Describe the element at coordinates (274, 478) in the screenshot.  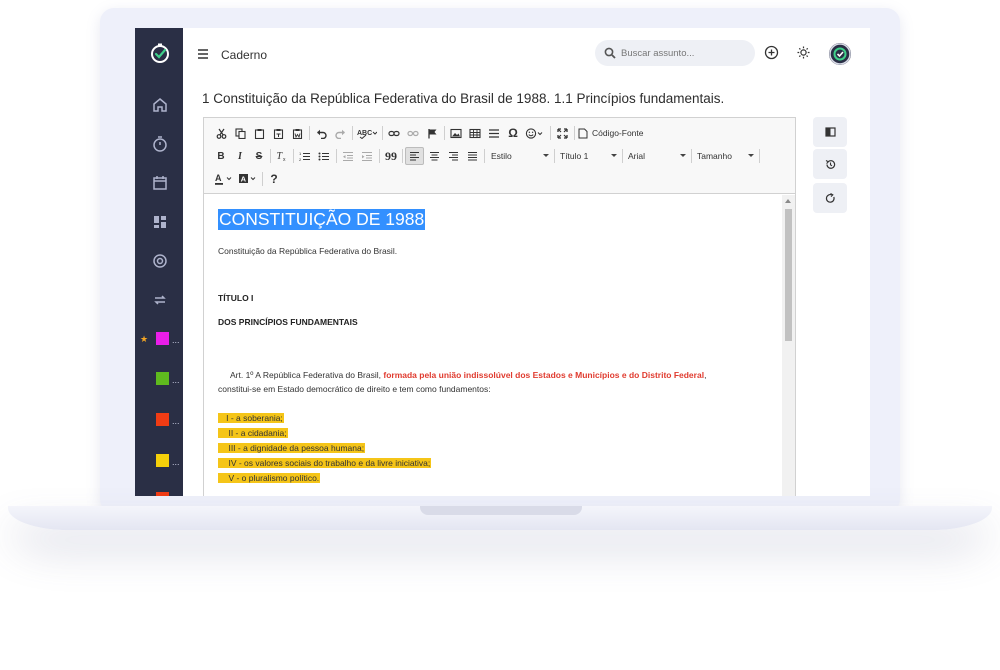
I see `list-item-text: V - o pluralismo político.` at that location.